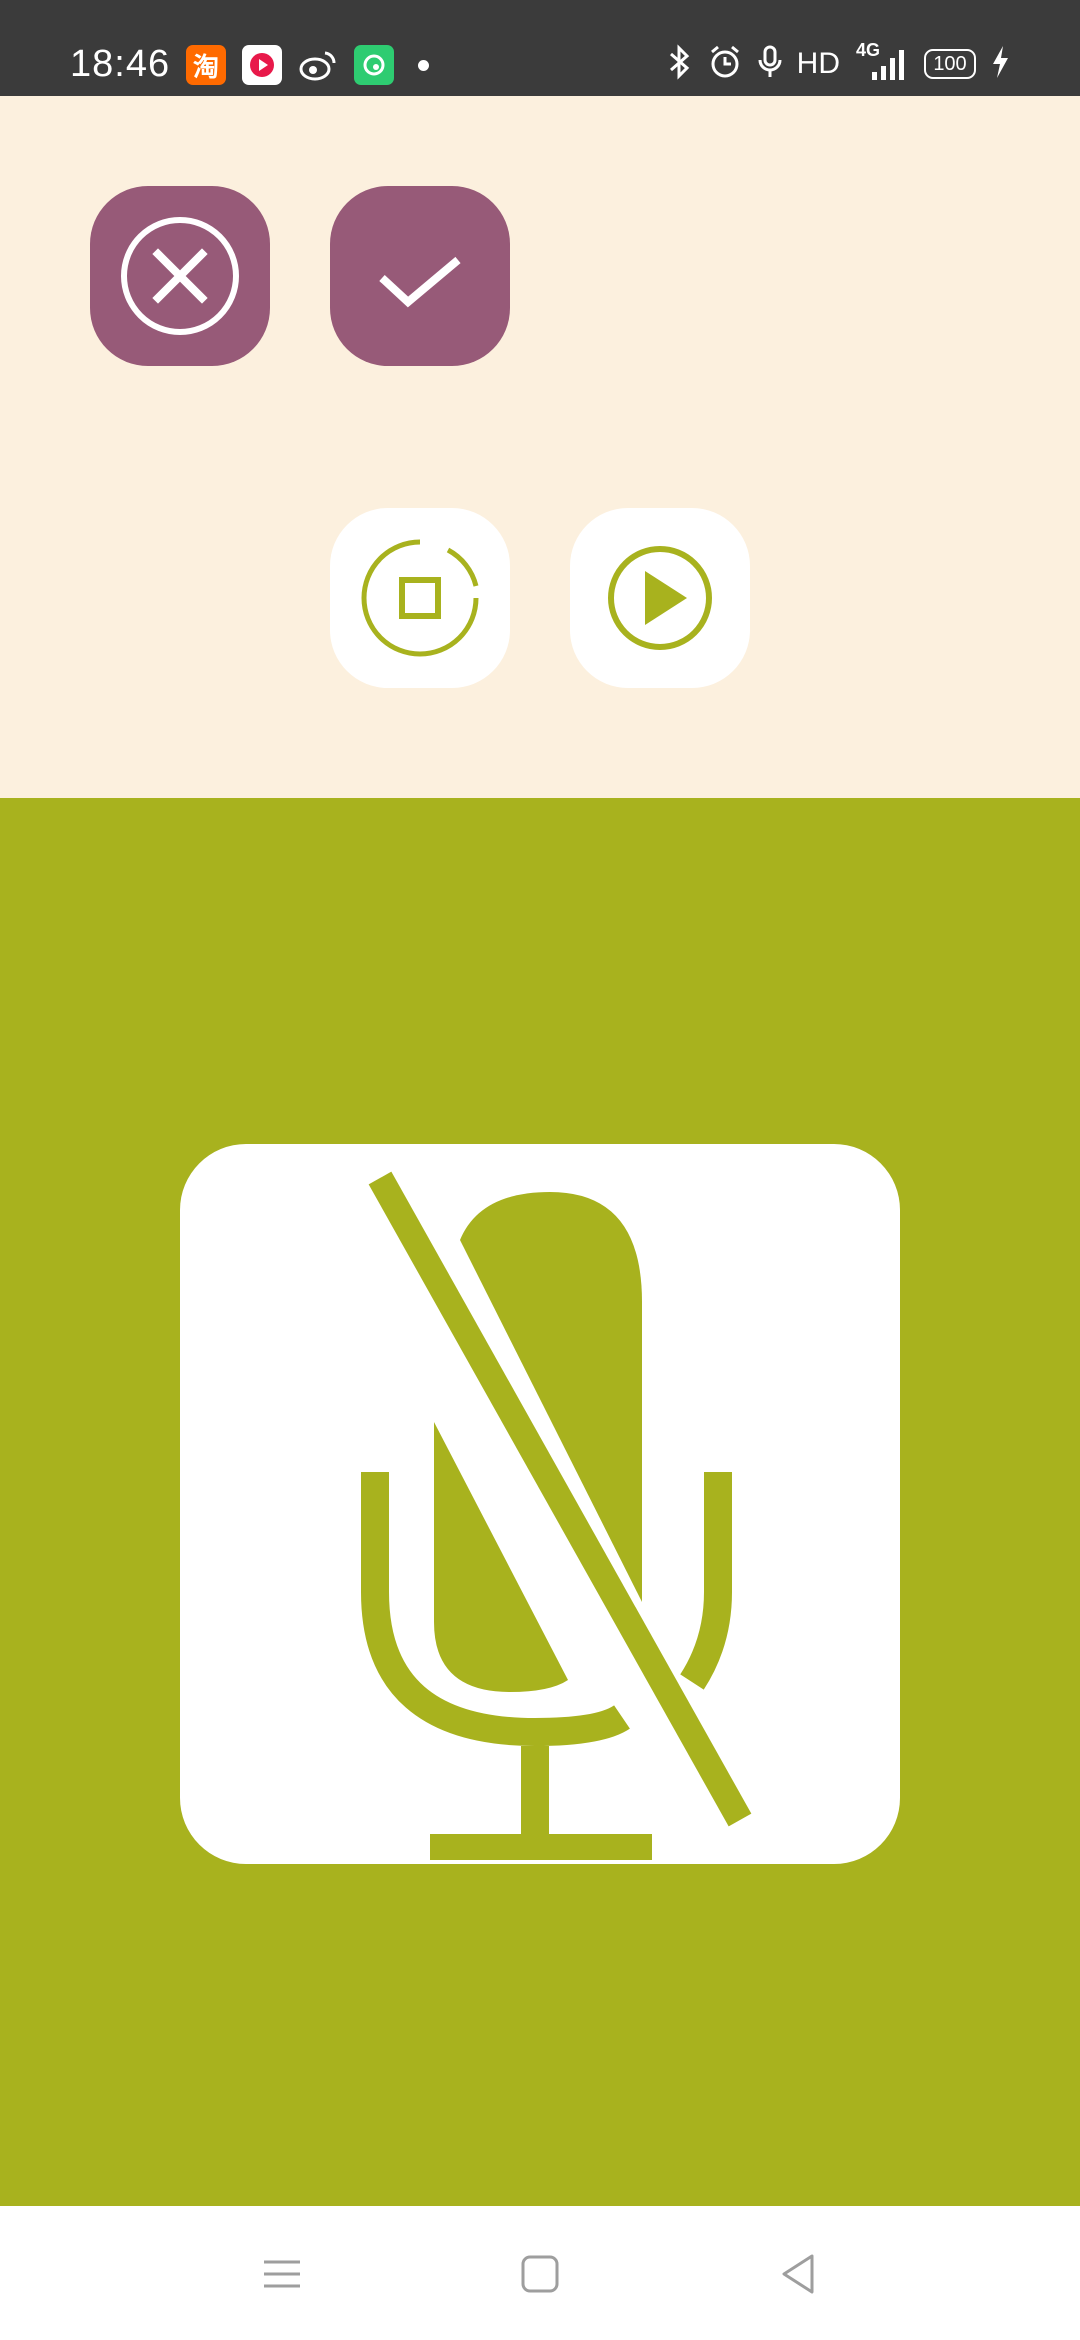 The width and height of the screenshot is (1080, 2340). I want to click on green-app-icon, so click(374, 65).